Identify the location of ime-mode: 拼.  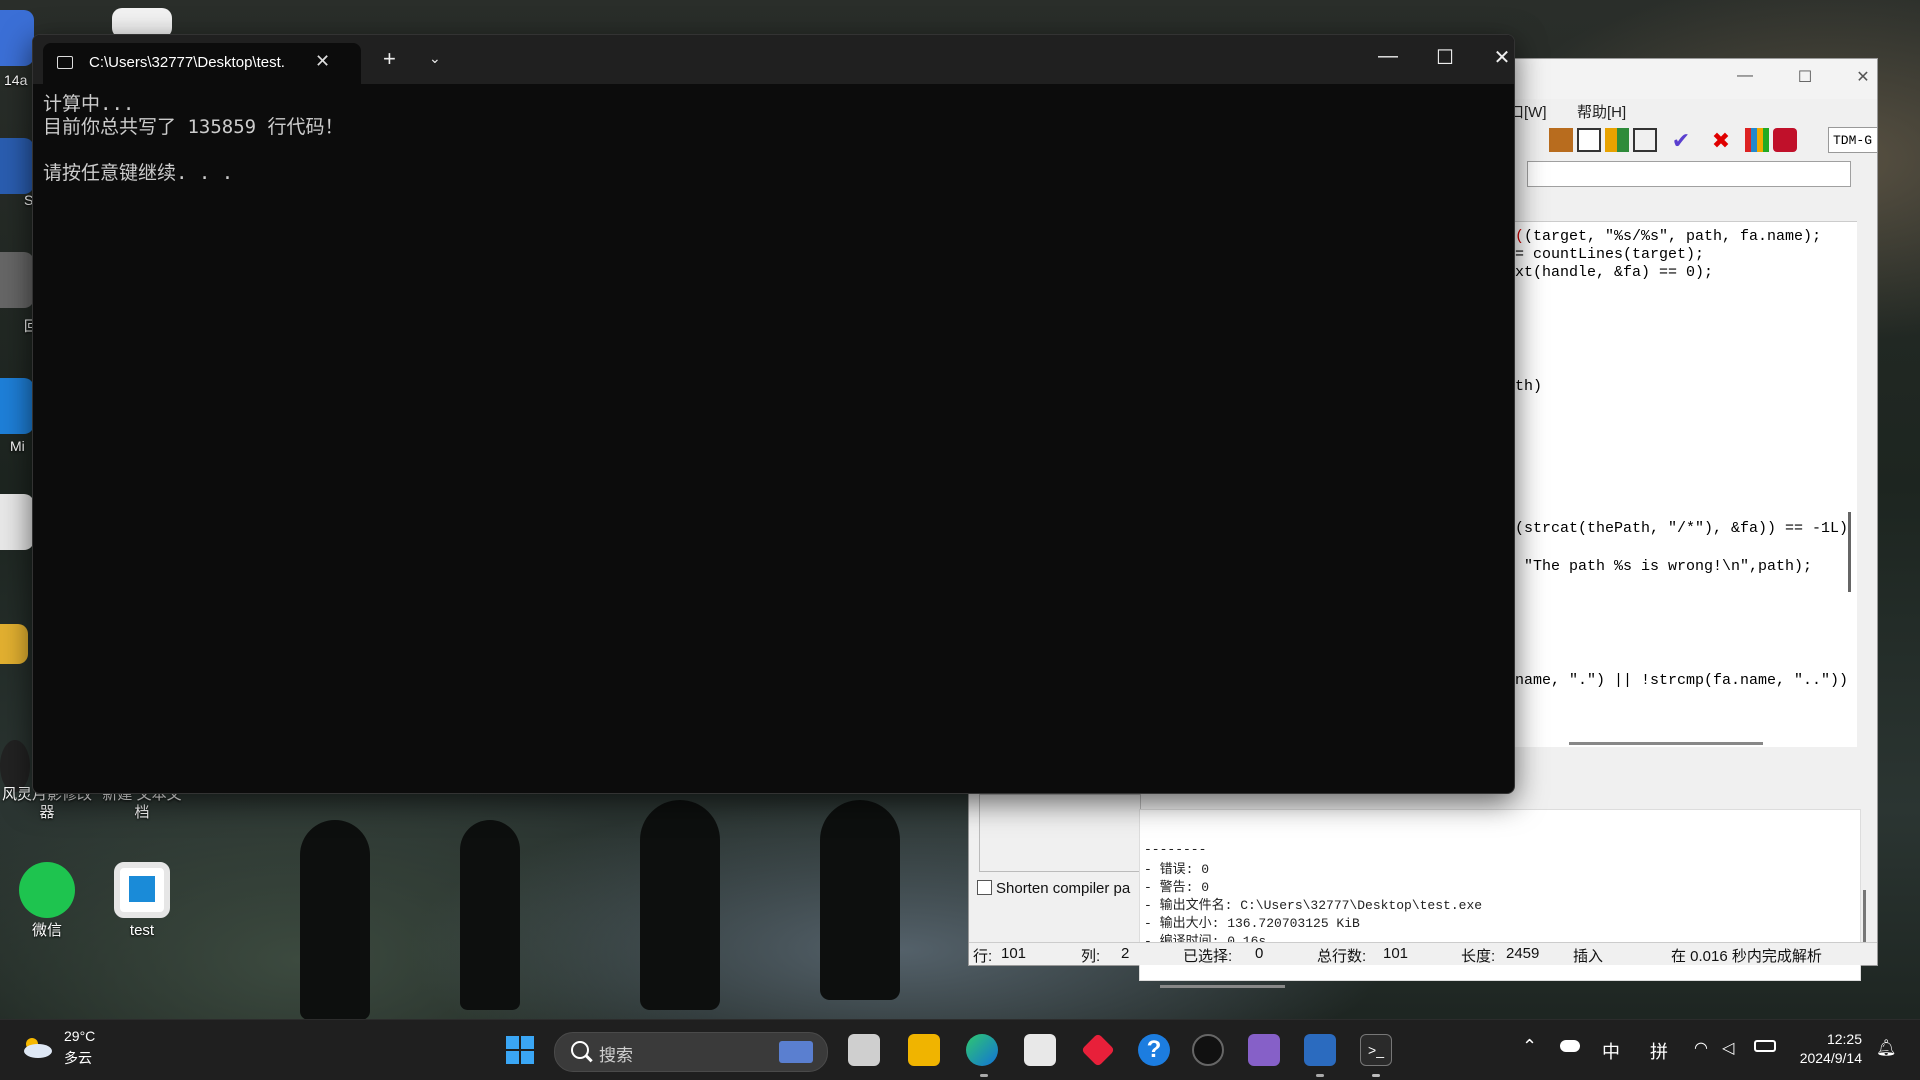
(1659, 1051).